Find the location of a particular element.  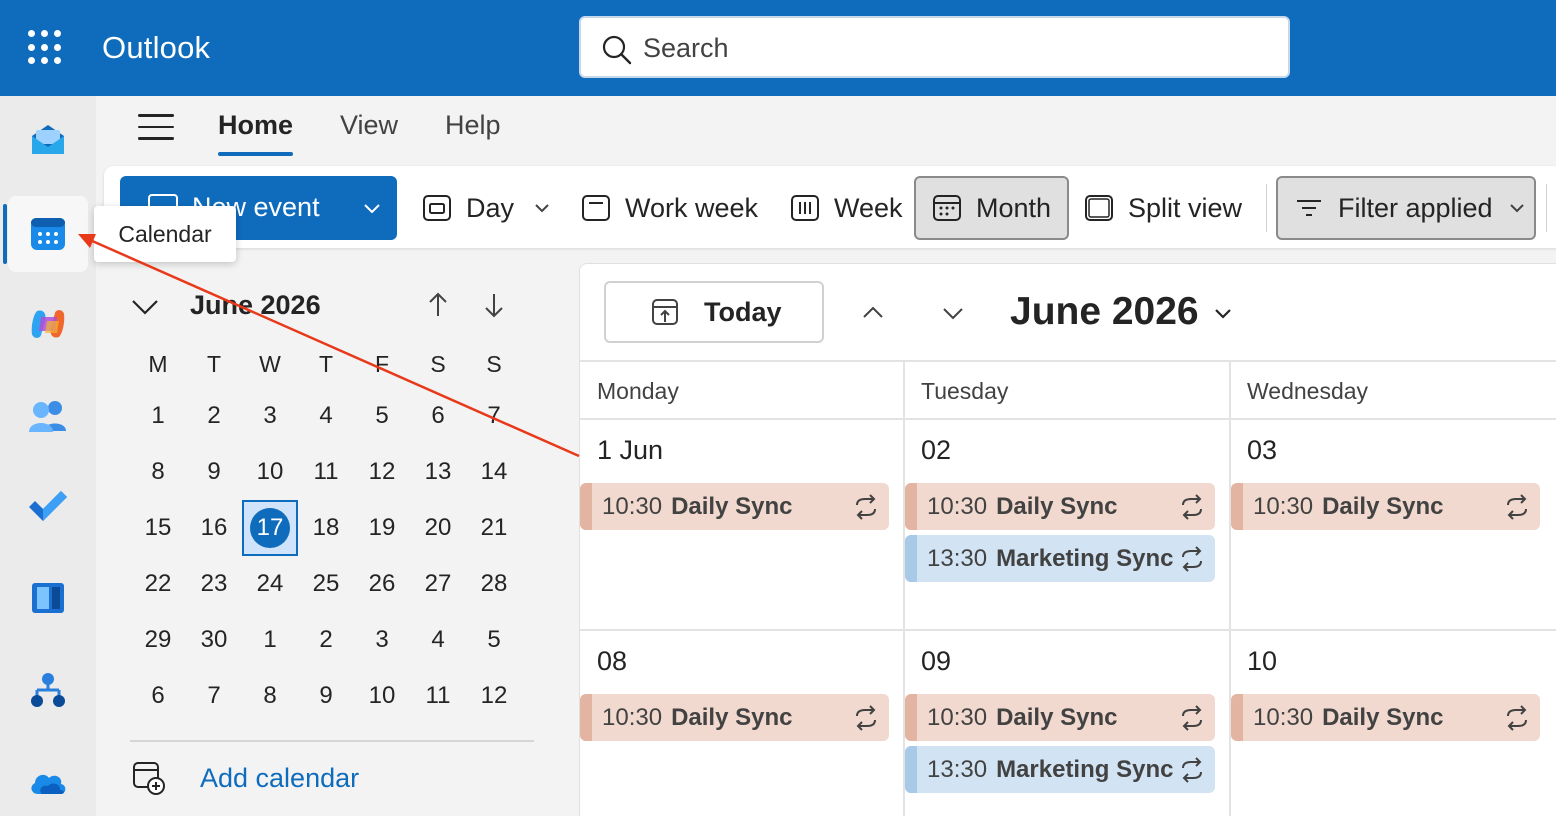

rail-todo is located at coordinates (48, 506).